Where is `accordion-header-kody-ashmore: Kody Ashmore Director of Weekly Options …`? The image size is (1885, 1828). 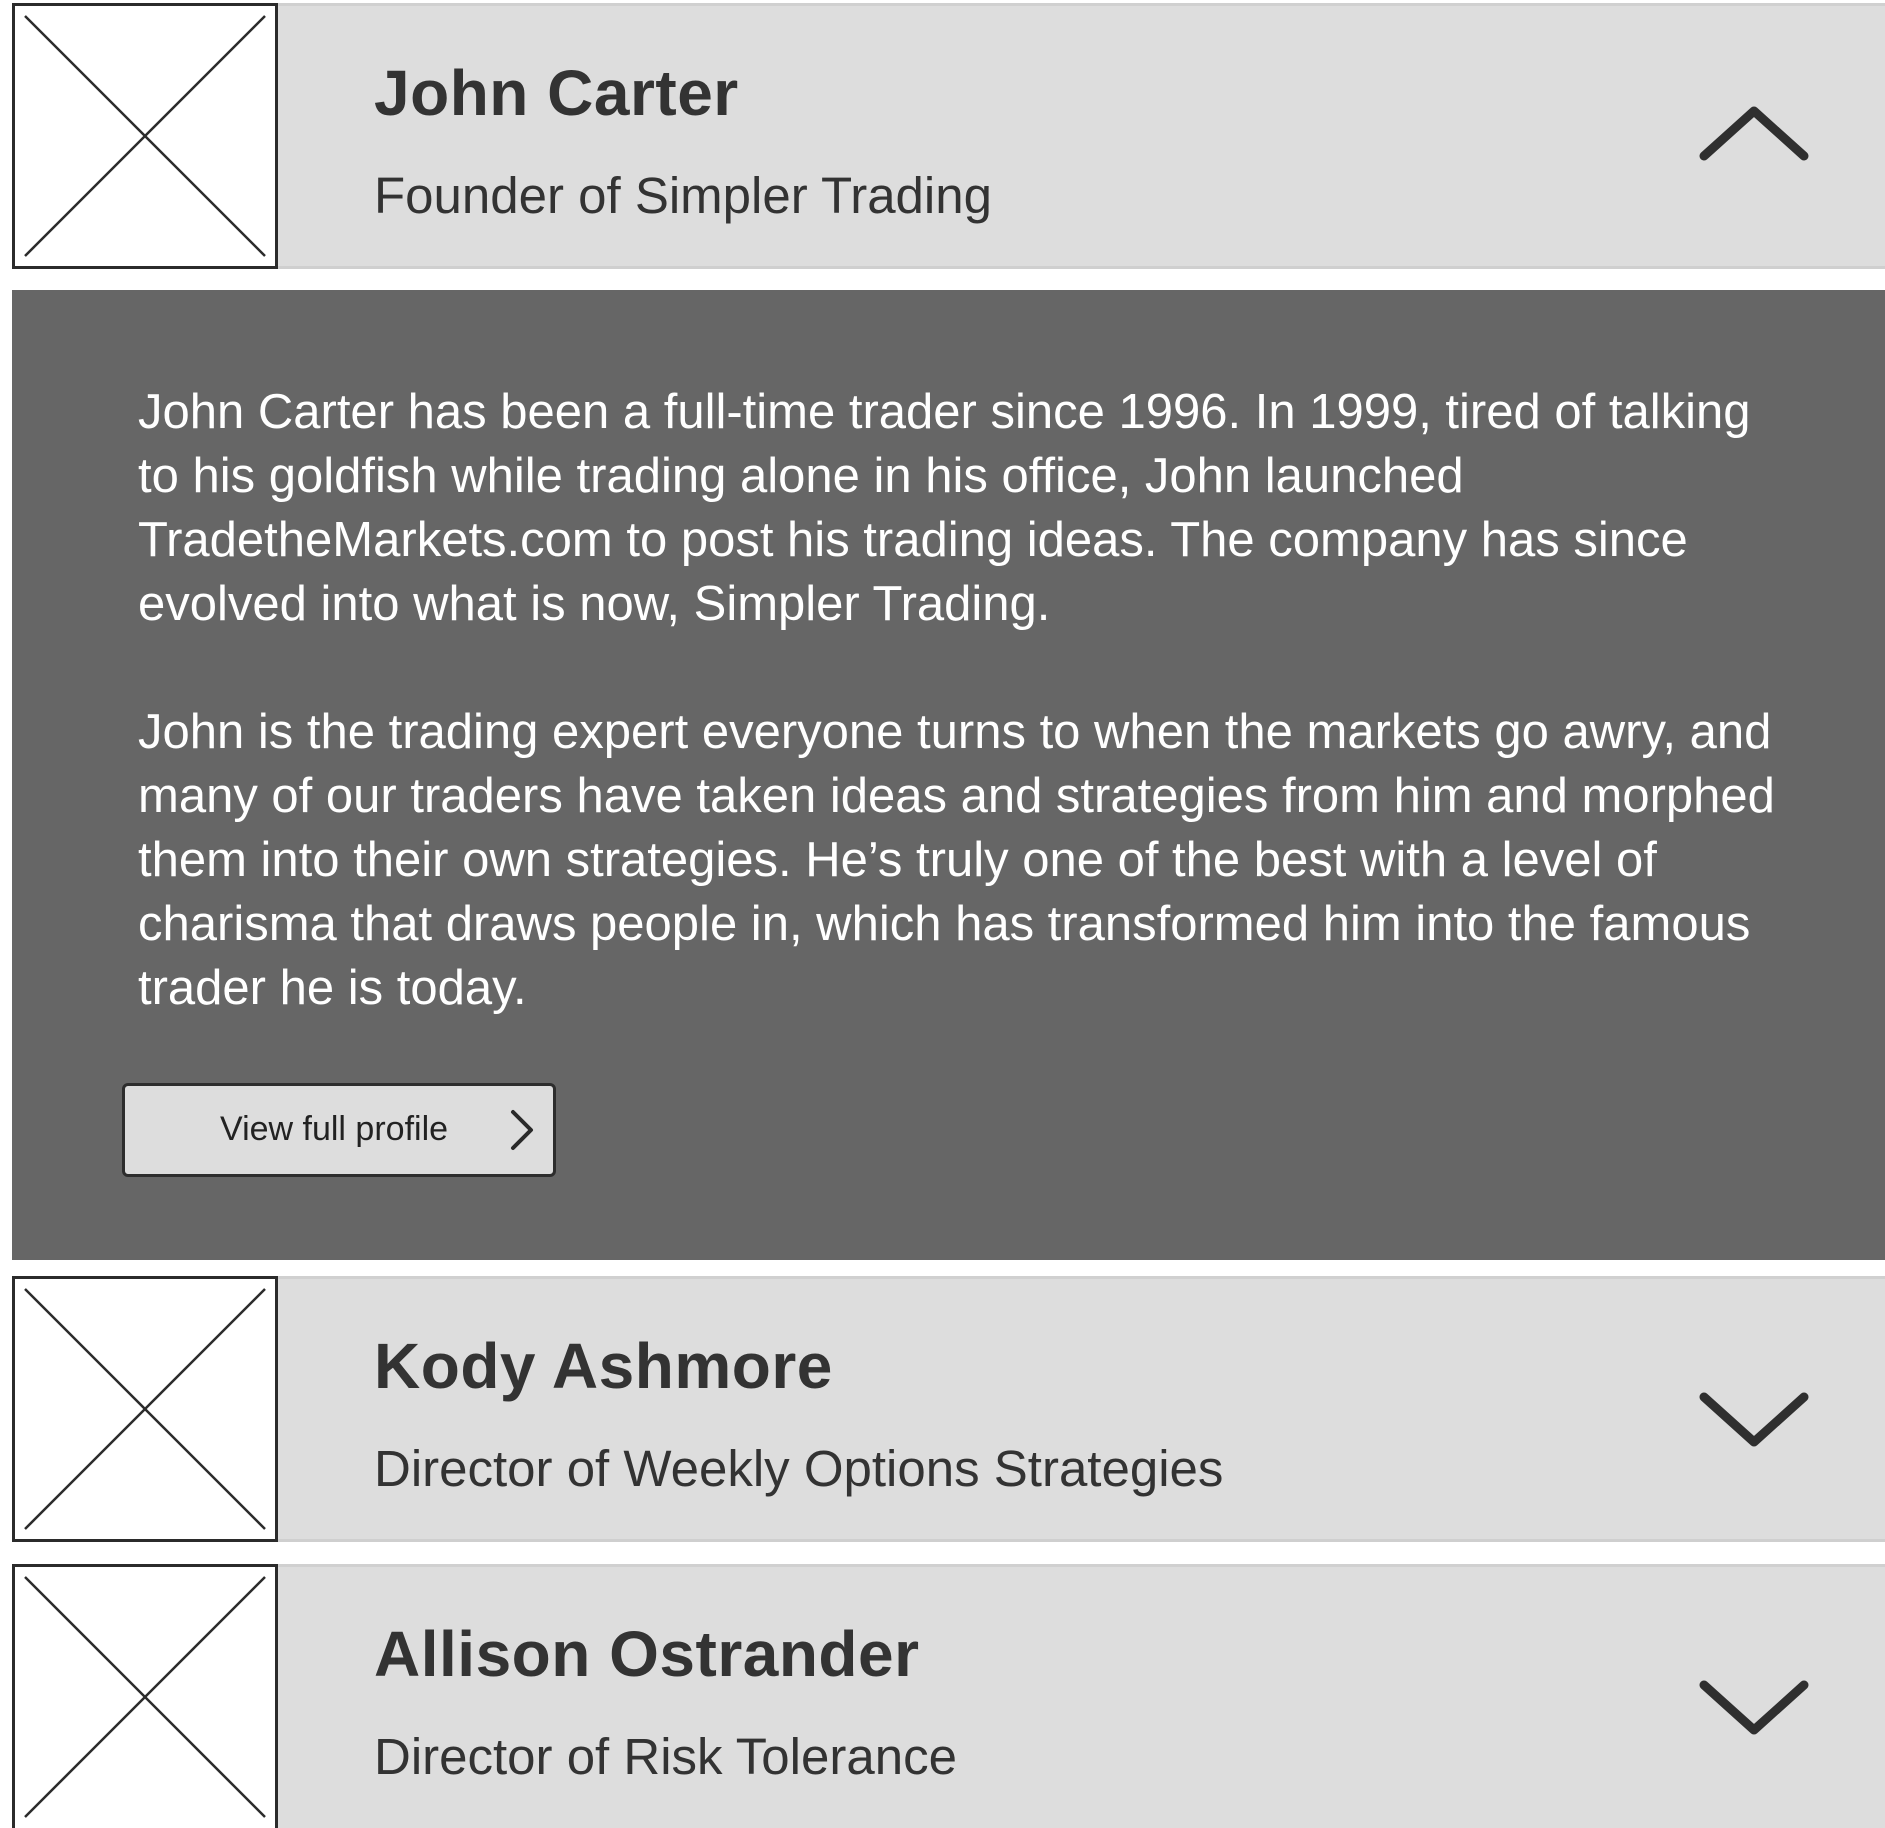
accordion-header-kody-ashmore: Kody Ashmore Director of Weekly Options … is located at coordinates (948, 1409).